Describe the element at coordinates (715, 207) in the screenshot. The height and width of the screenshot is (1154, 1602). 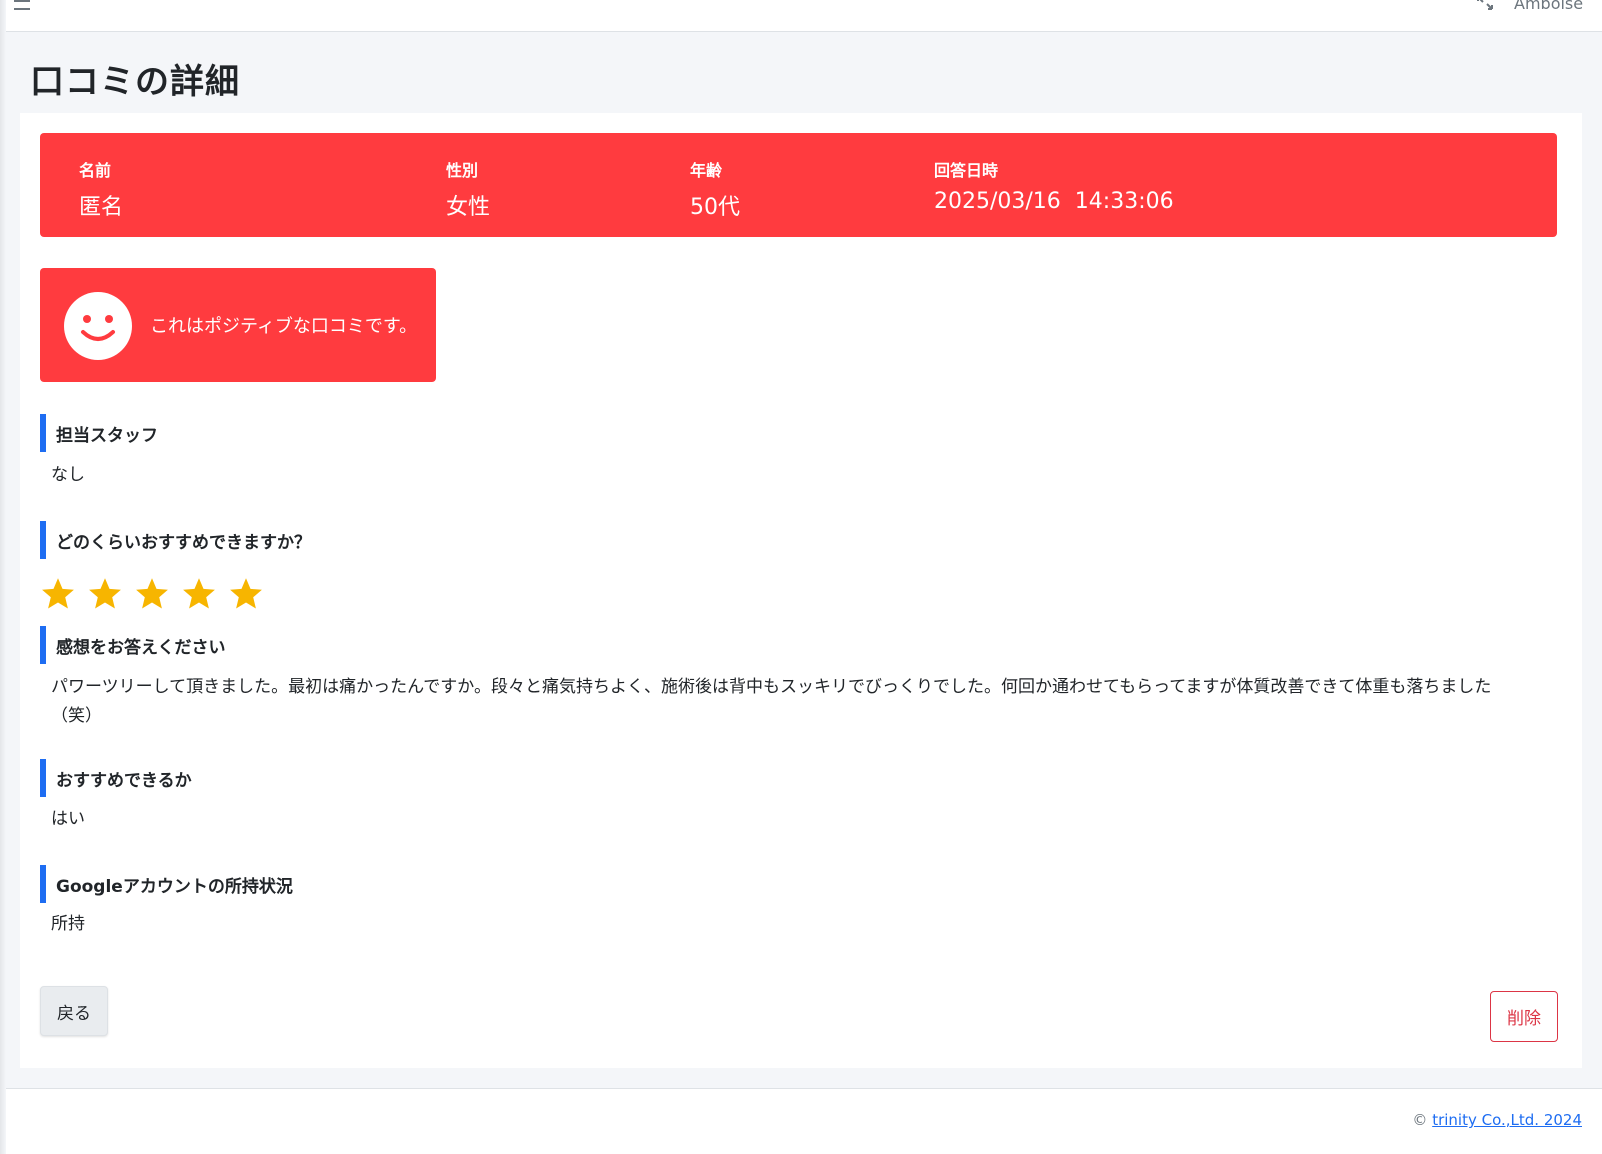
I see `age-value: 50代` at that location.